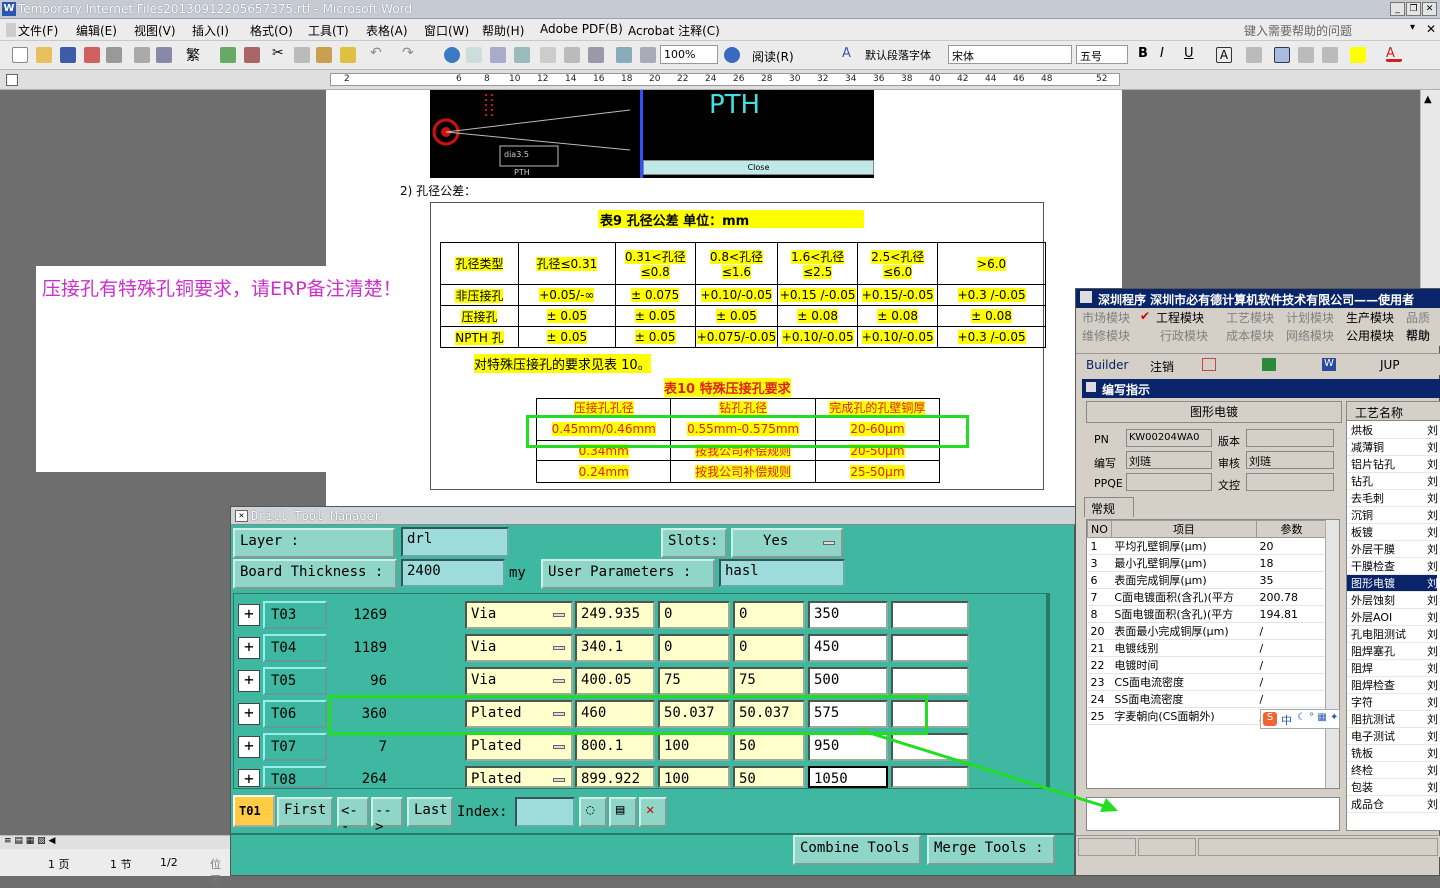 Image resolution: width=1440 pixels, height=888 pixels. What do you see at coordinates (988, 770) in the screenshot?
I see `annotation-arrow` at bounding box center [988, 770].